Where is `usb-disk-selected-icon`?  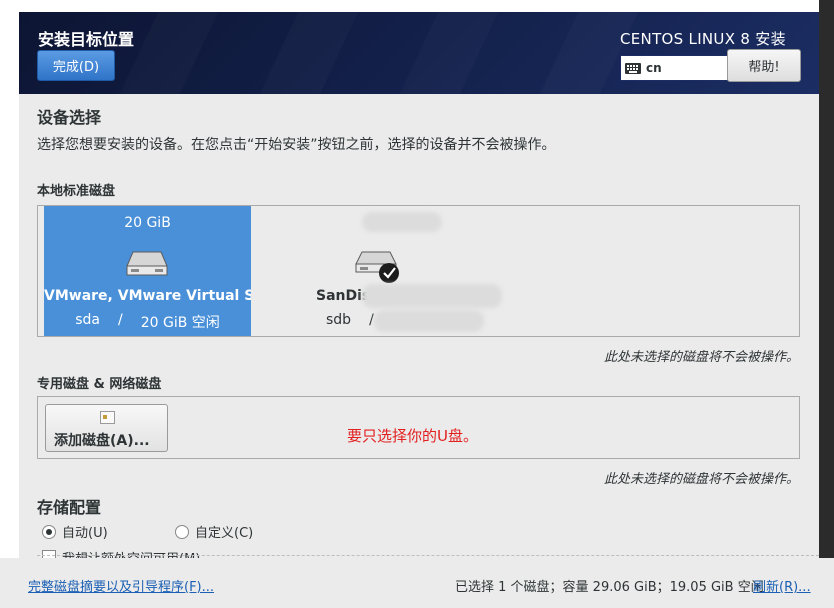 usb-disk-selected-icon is located at coordinates (377, 267).